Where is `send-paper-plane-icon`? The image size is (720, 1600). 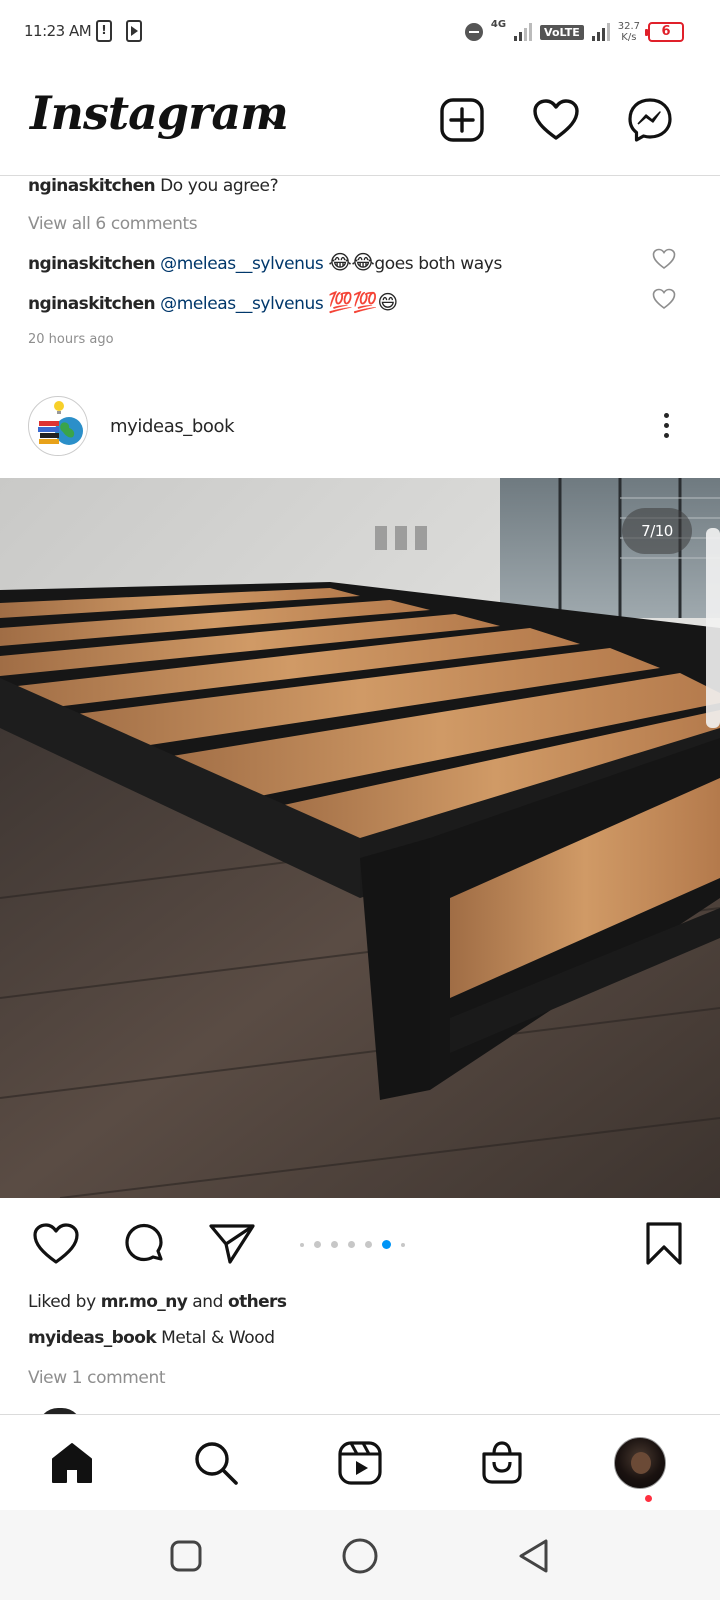 send-paper-plane-icon is located at coordinates (232, 1244).